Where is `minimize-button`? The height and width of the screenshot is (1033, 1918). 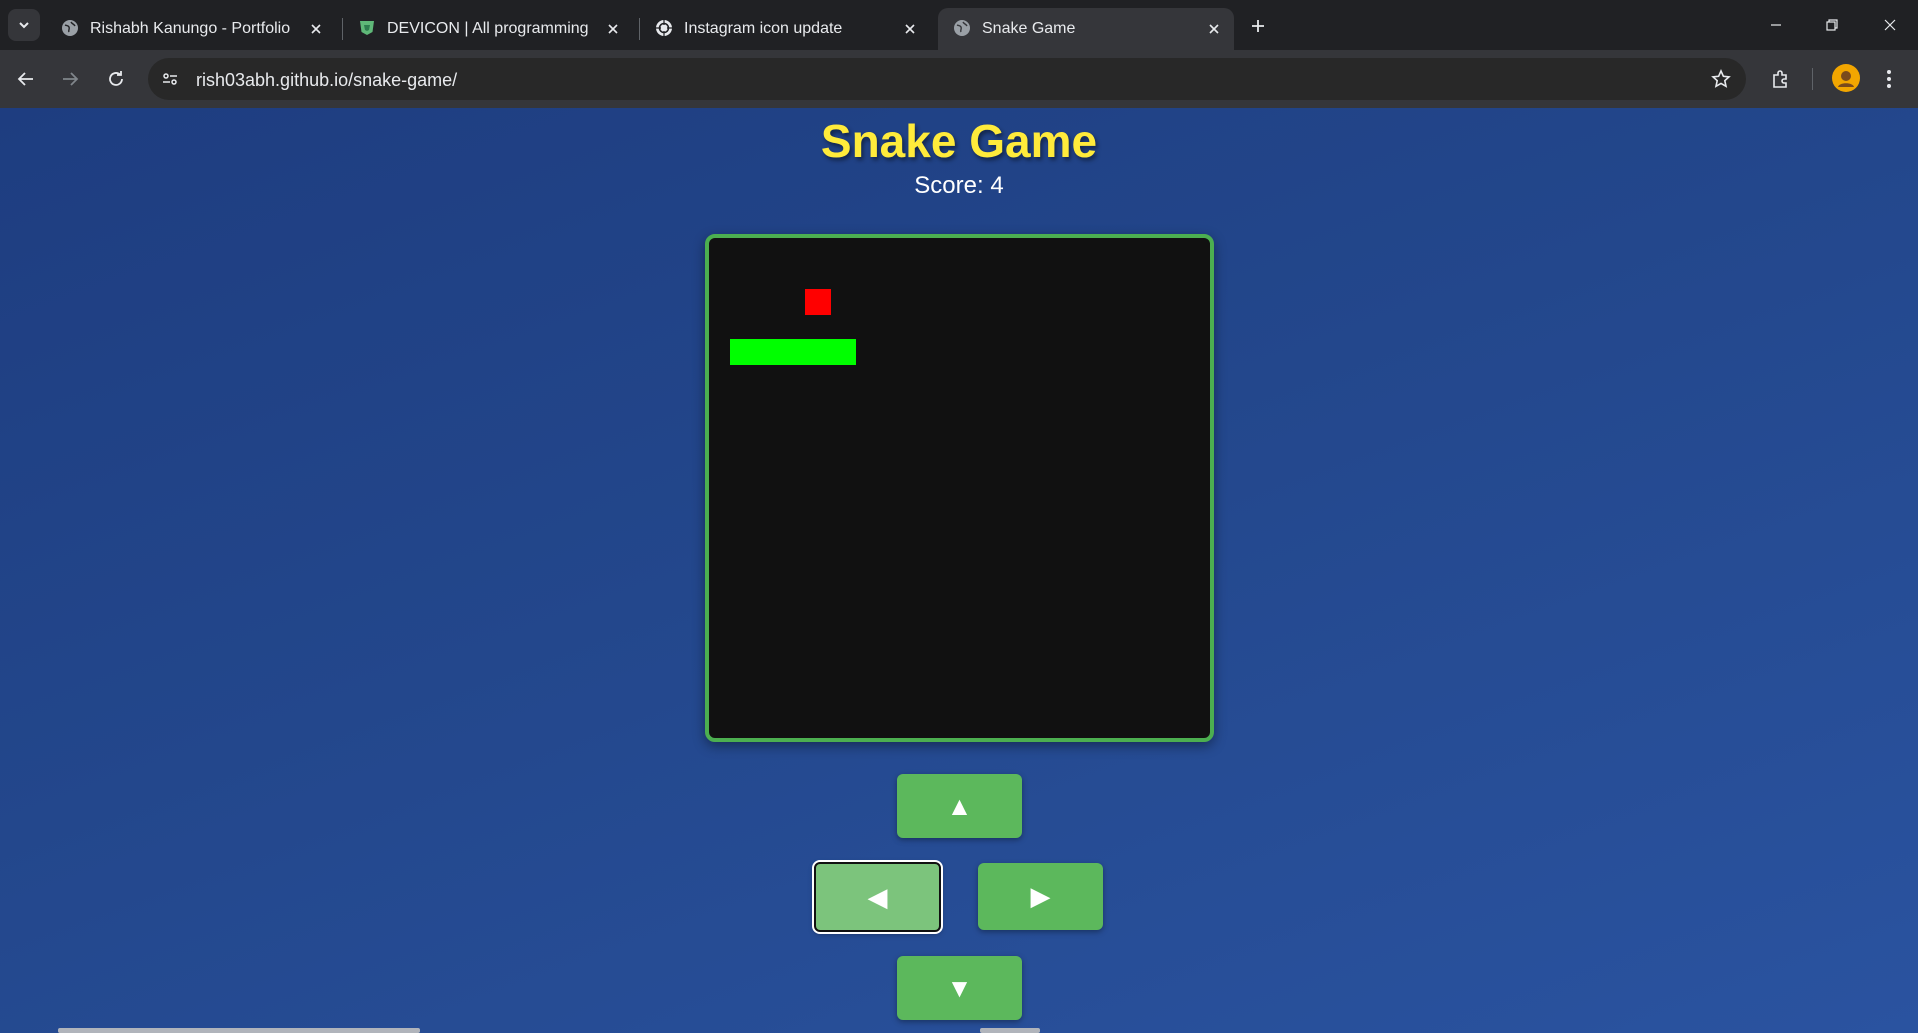
minimize-button is located at coordinates (1776, 25).